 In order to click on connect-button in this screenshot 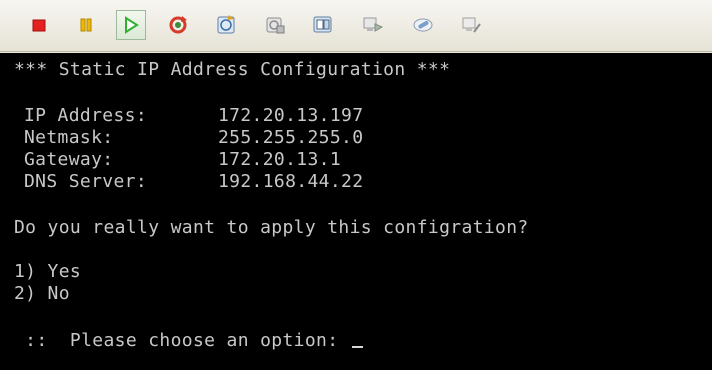, I will do `click(372, 25)`.